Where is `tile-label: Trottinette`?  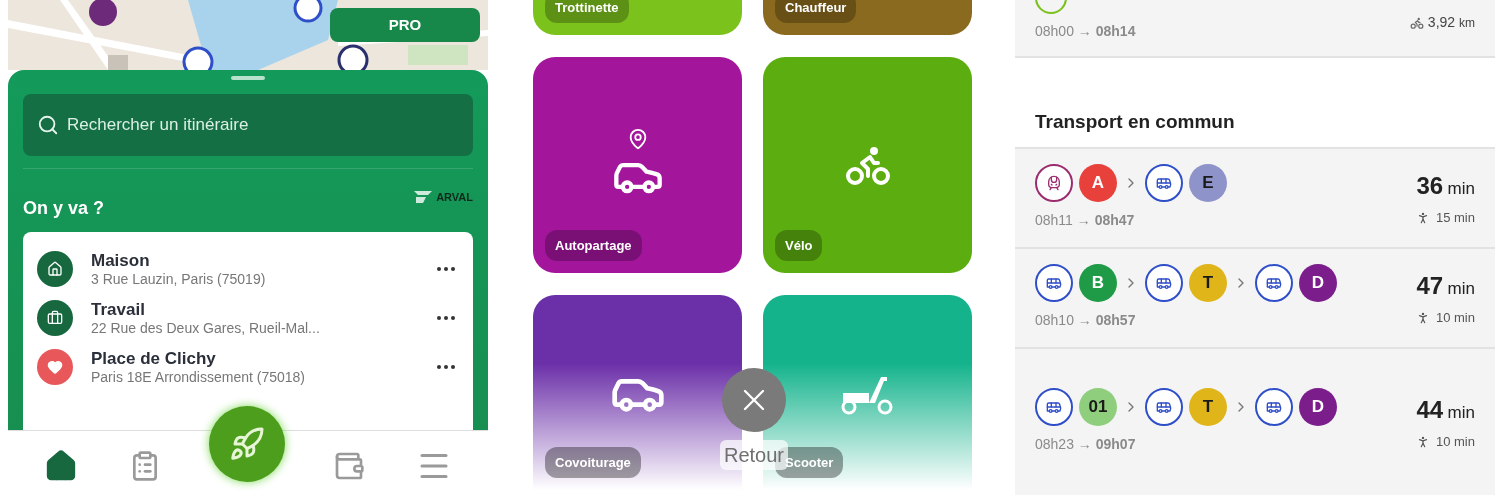 tile-label: Trottinette is located at coordinates (587, 11).